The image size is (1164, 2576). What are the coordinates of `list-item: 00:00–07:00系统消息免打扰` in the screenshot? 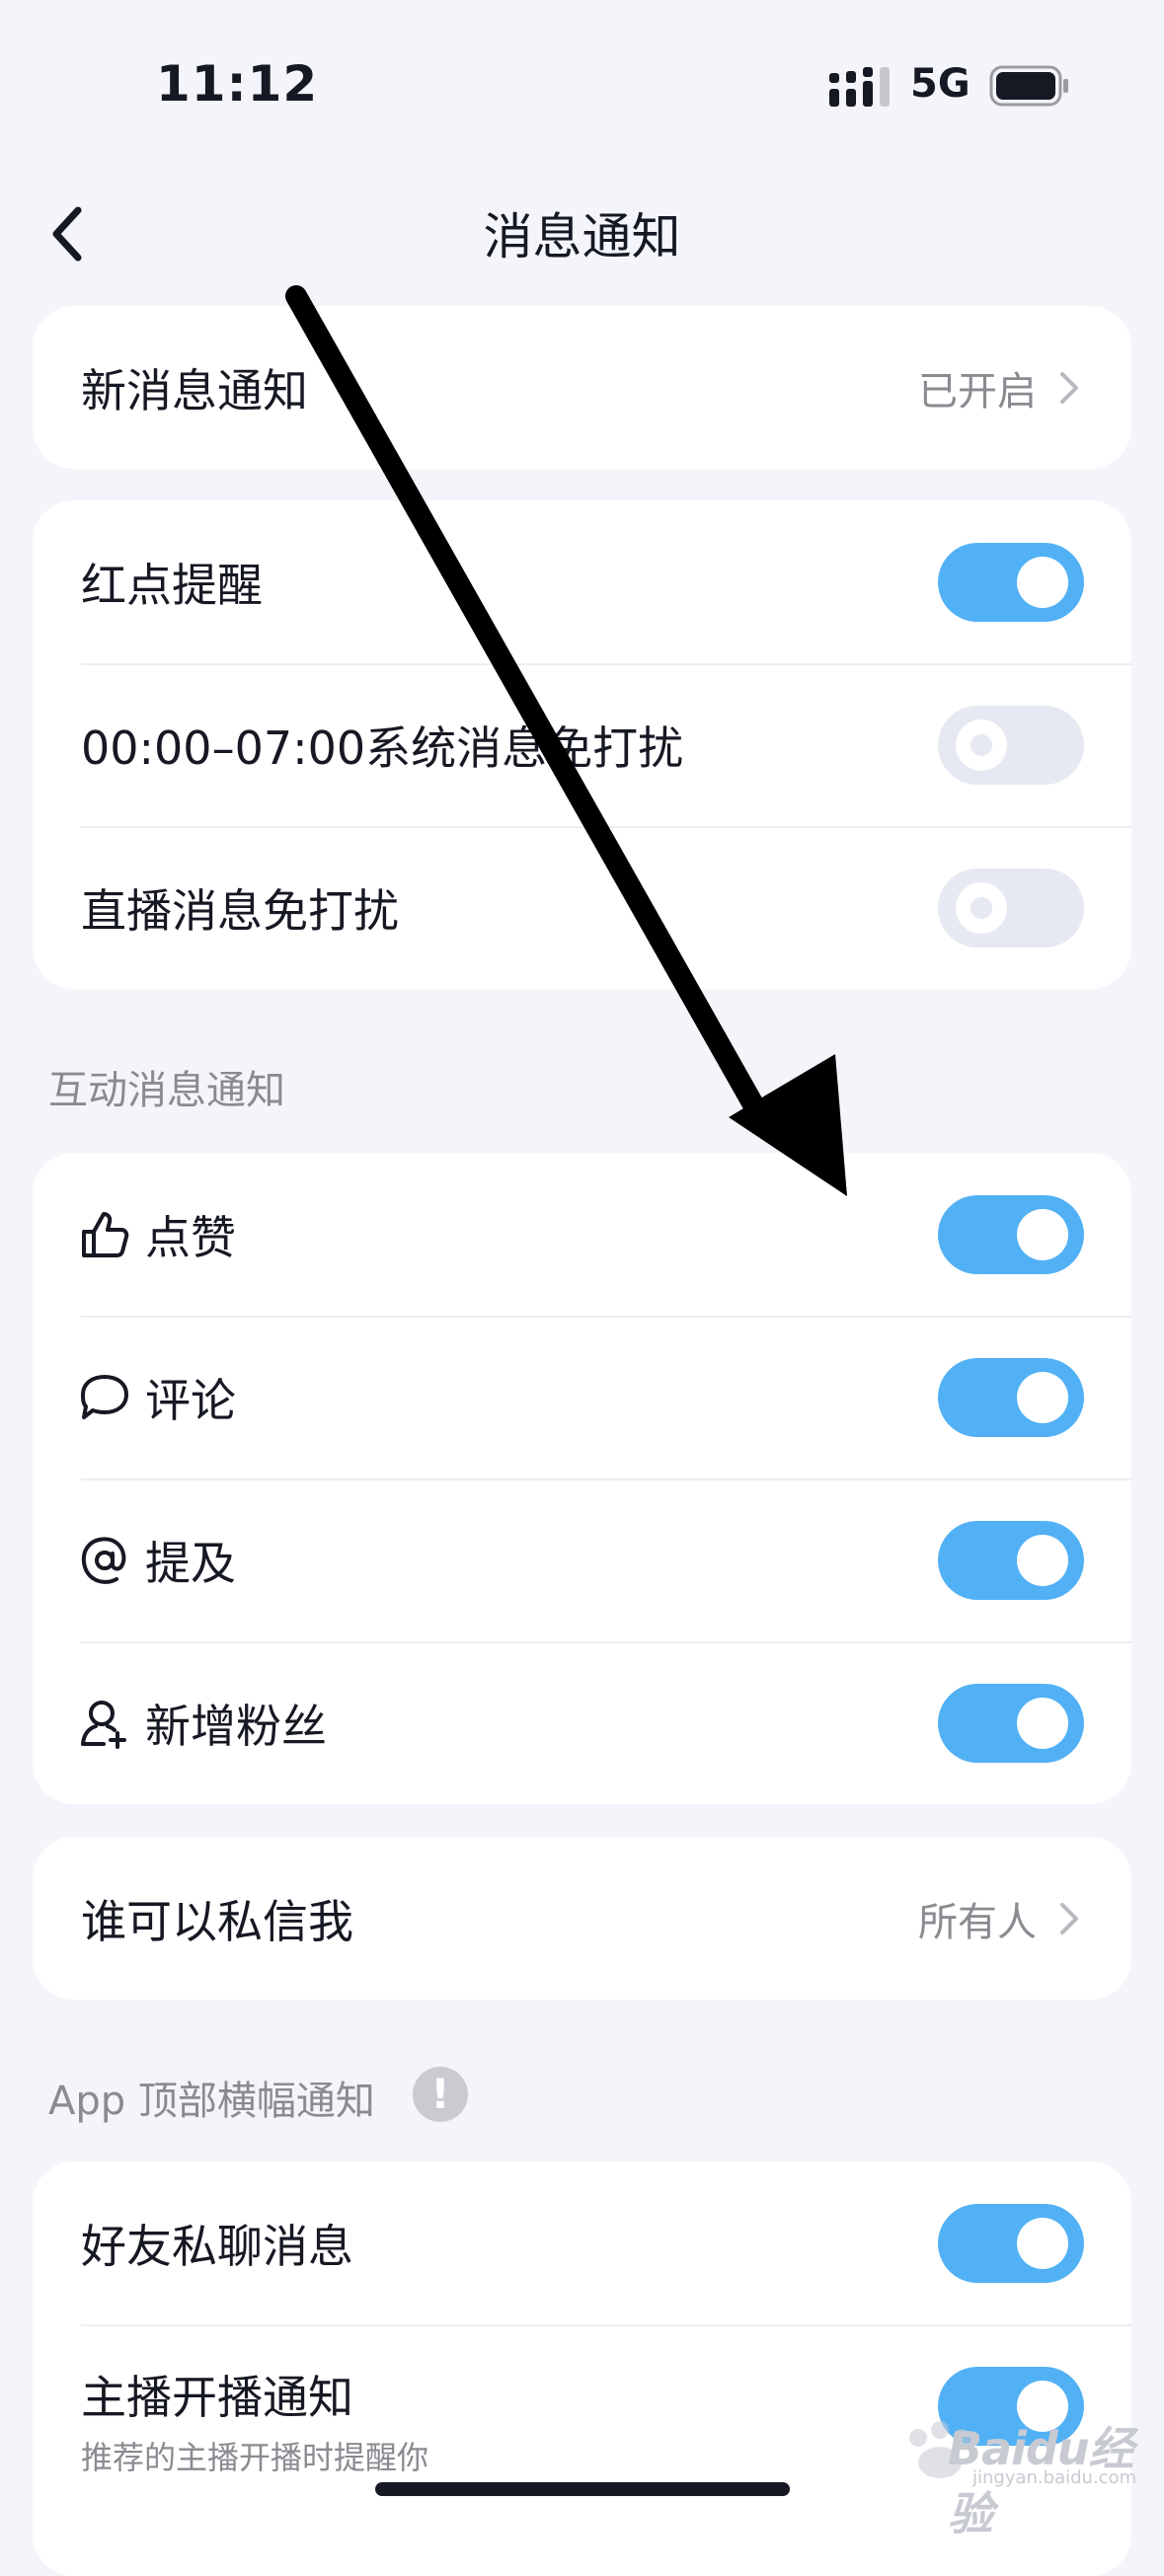 It's located at (582, 744).